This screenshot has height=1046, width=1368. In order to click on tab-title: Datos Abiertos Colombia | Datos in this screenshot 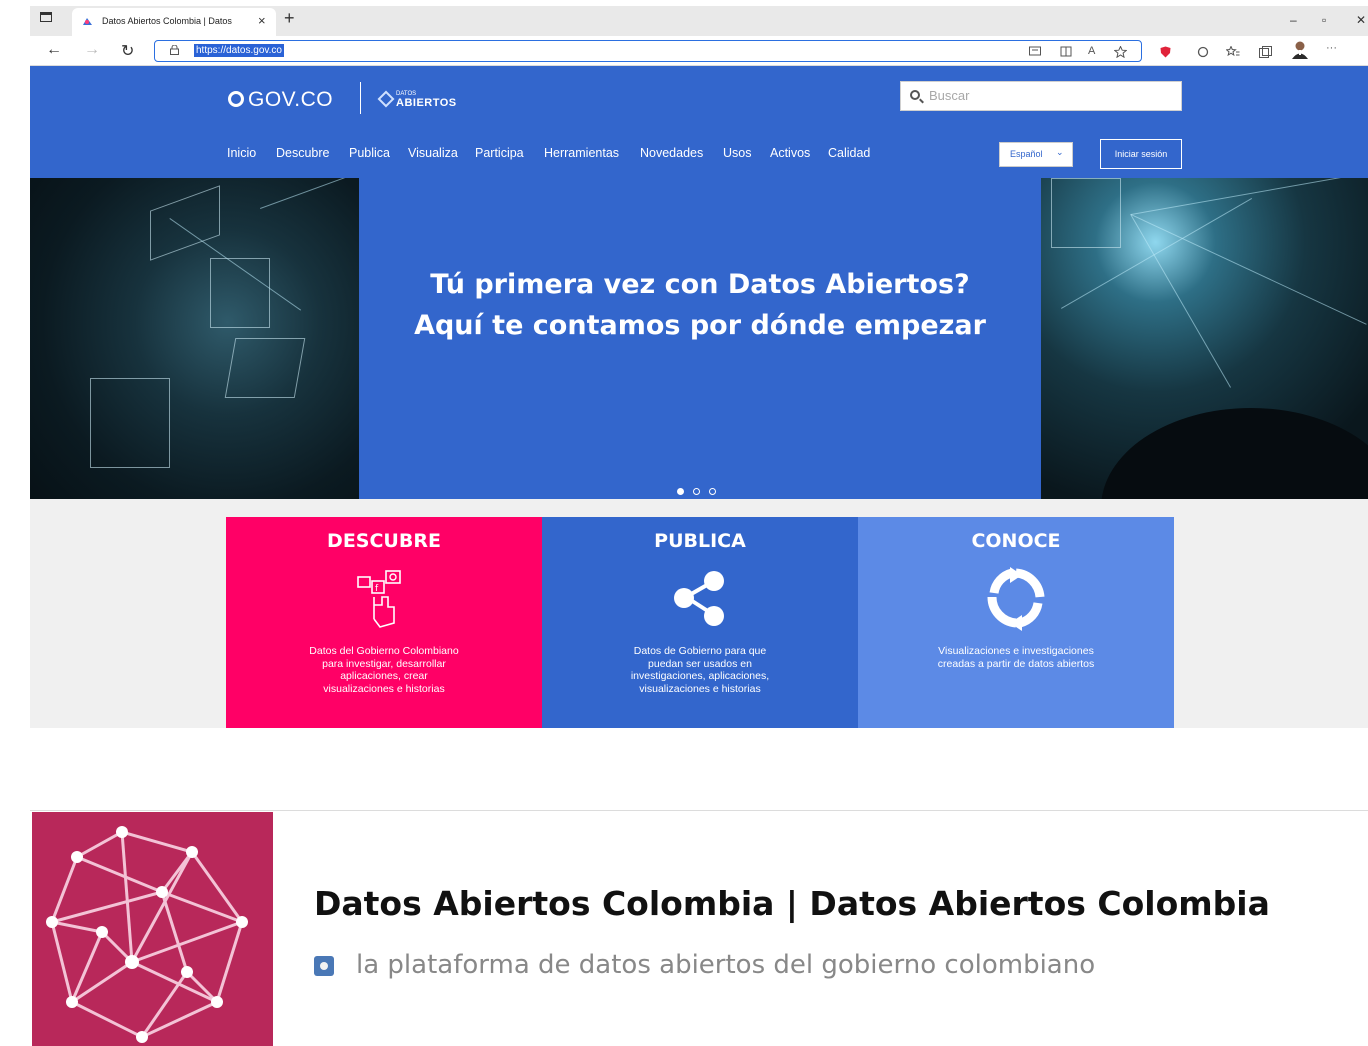, I will do `click(167, 21)`.